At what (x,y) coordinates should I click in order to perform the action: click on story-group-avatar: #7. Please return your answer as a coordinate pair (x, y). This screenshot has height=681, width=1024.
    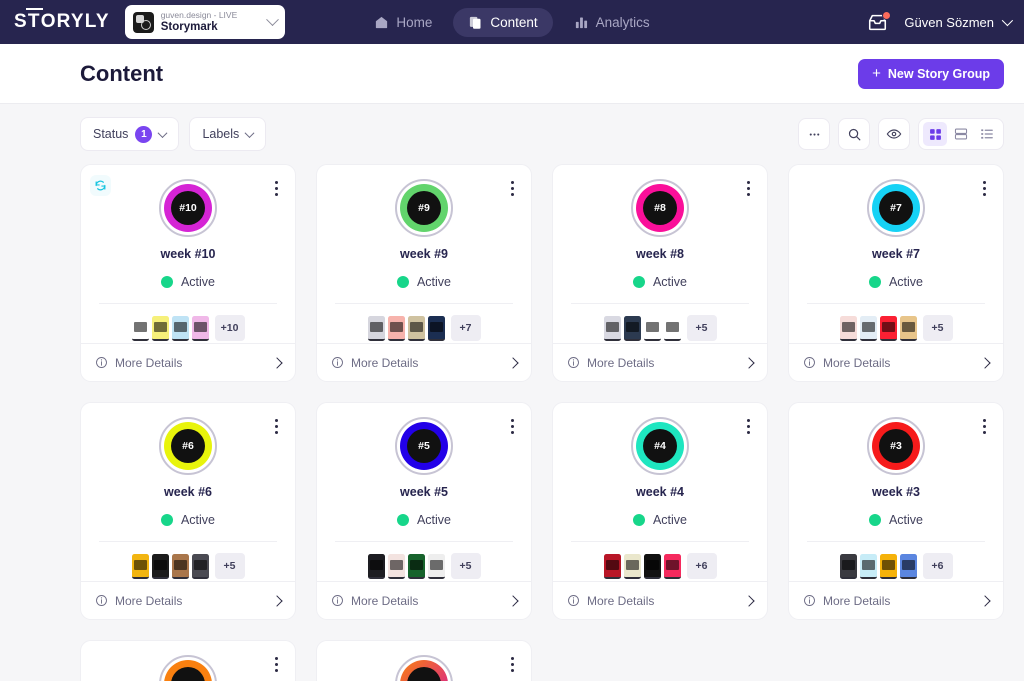
    Looking at the image, I should click on (896, 208).